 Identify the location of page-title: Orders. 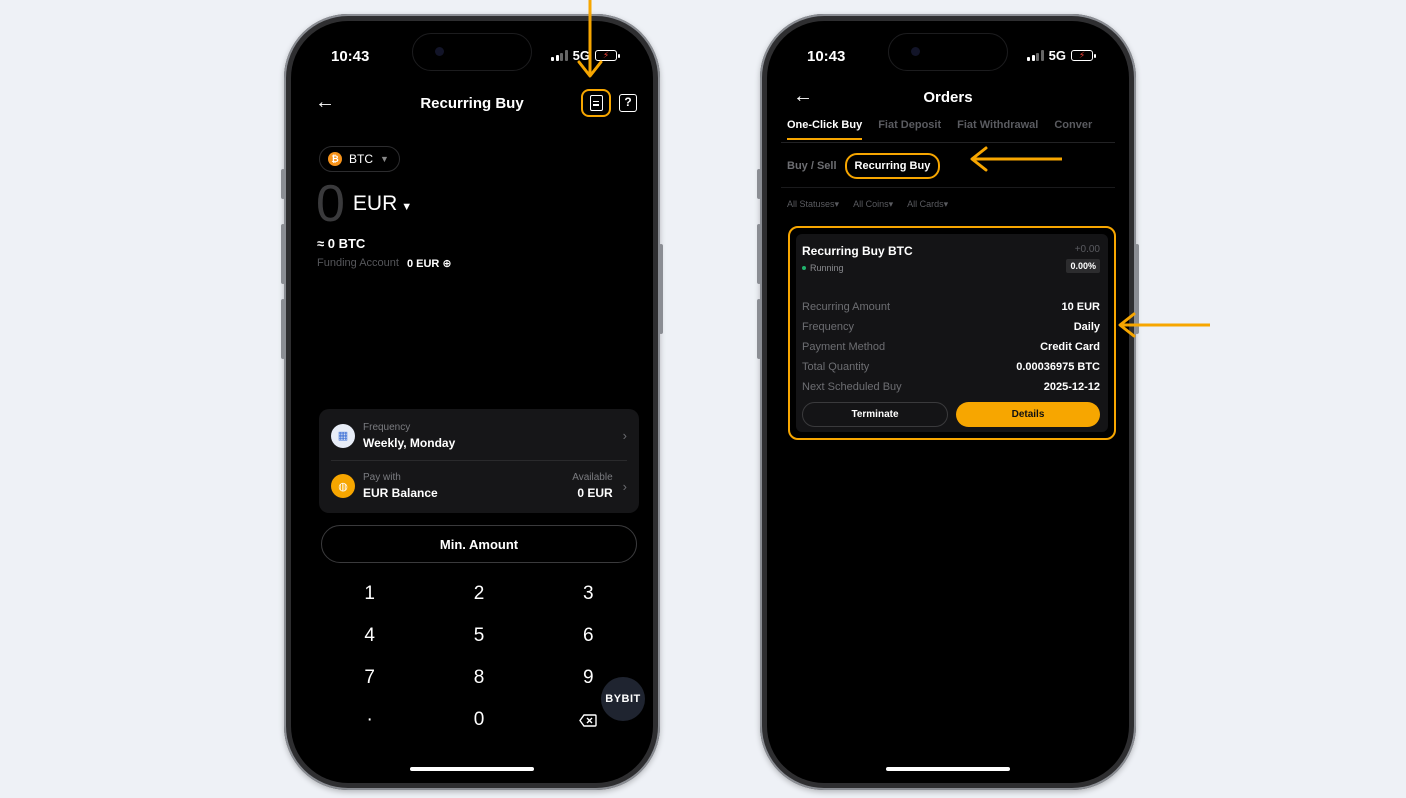
(948, 97).